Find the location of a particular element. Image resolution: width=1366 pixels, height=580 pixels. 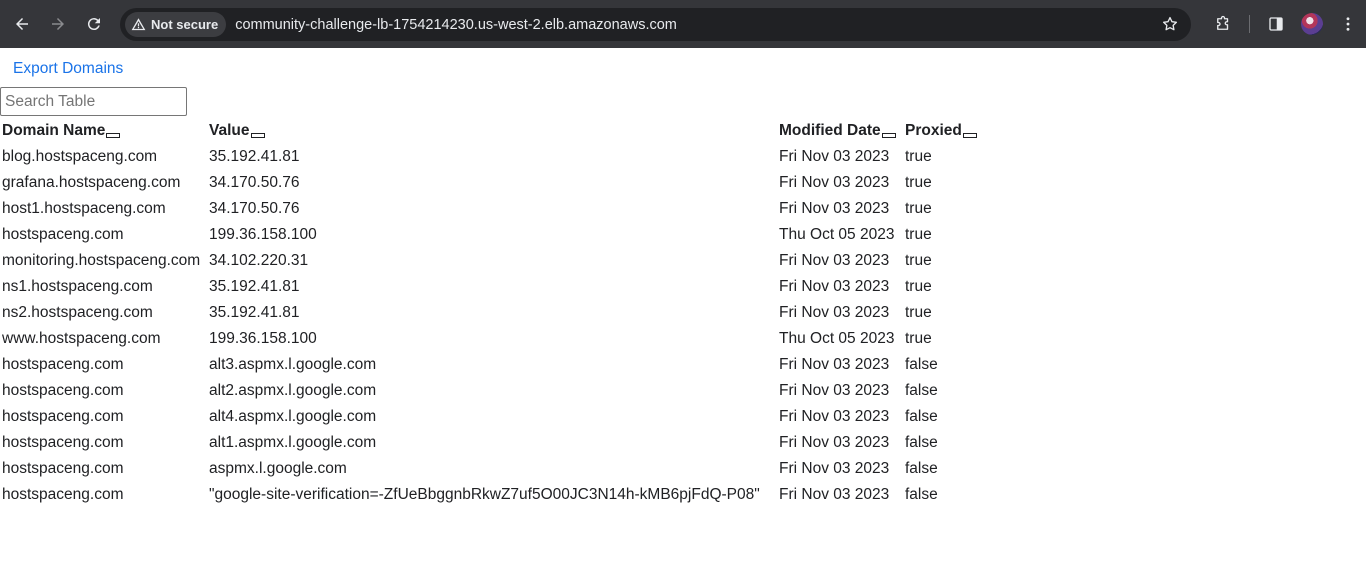

domain-cell: ns2.hostspaceng.com is located at coordinates (77, 312).